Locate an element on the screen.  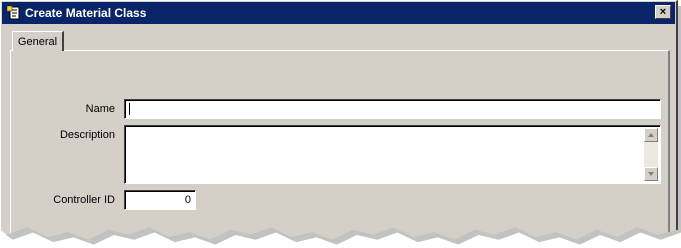
scroll-down-button is located at coordinates (651, 174).